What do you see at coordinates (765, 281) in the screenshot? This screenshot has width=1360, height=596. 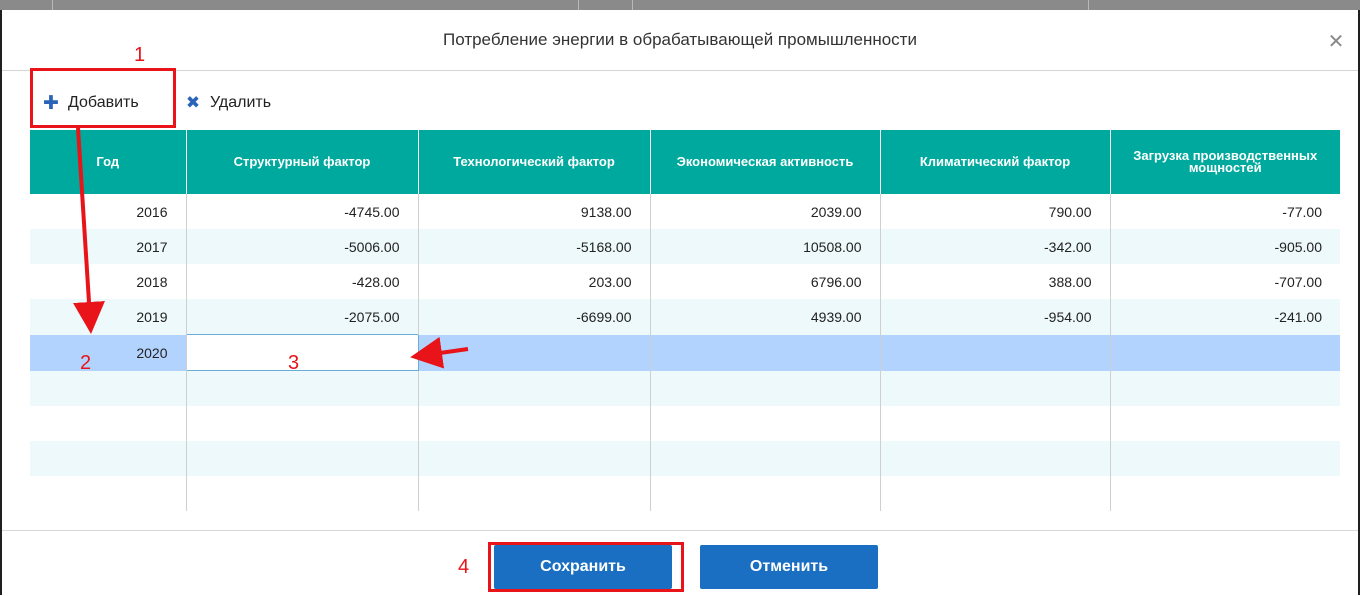 I see `cell: 6796.00` at bounding box center [765, 281].